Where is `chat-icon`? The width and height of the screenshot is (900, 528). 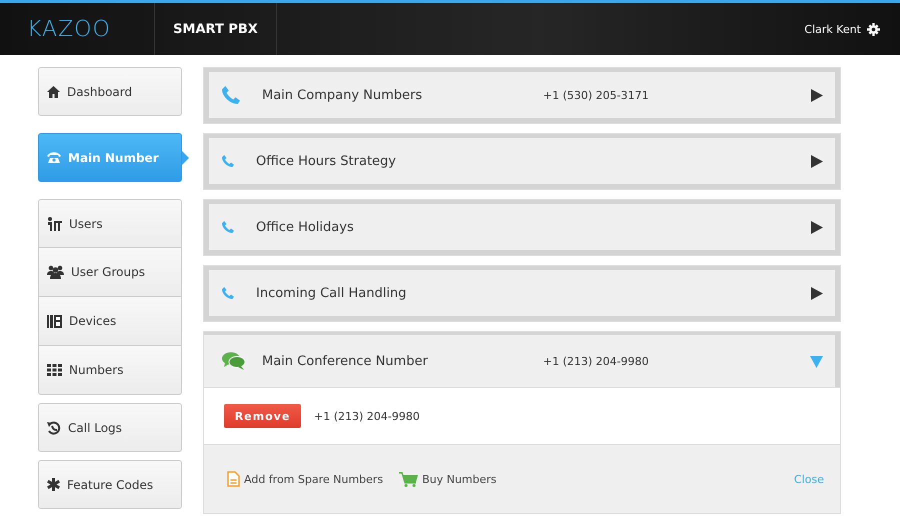
chat-icon is located at coordinates (233, 361).